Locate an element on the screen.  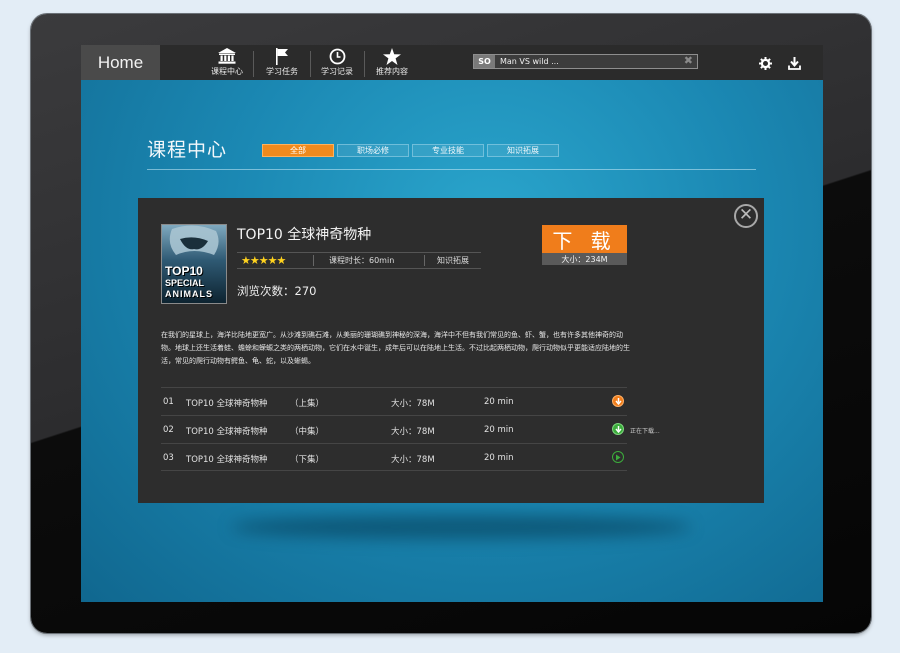
download-size: 大小：234M is located at coordinates (584, 259).